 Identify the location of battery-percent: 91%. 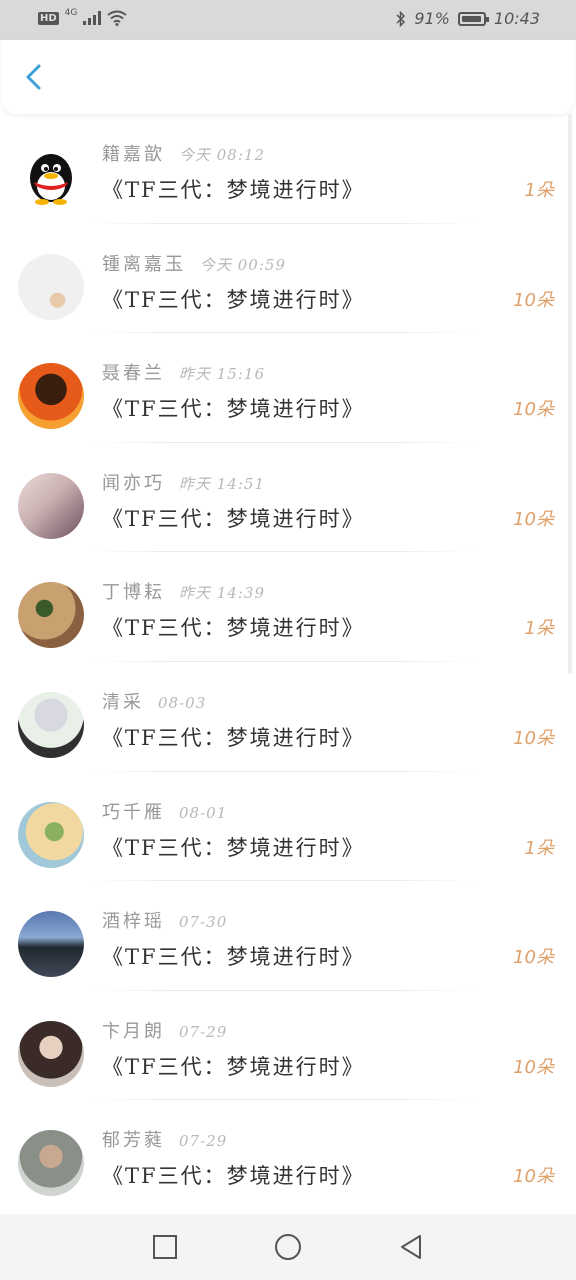
(432, 18).